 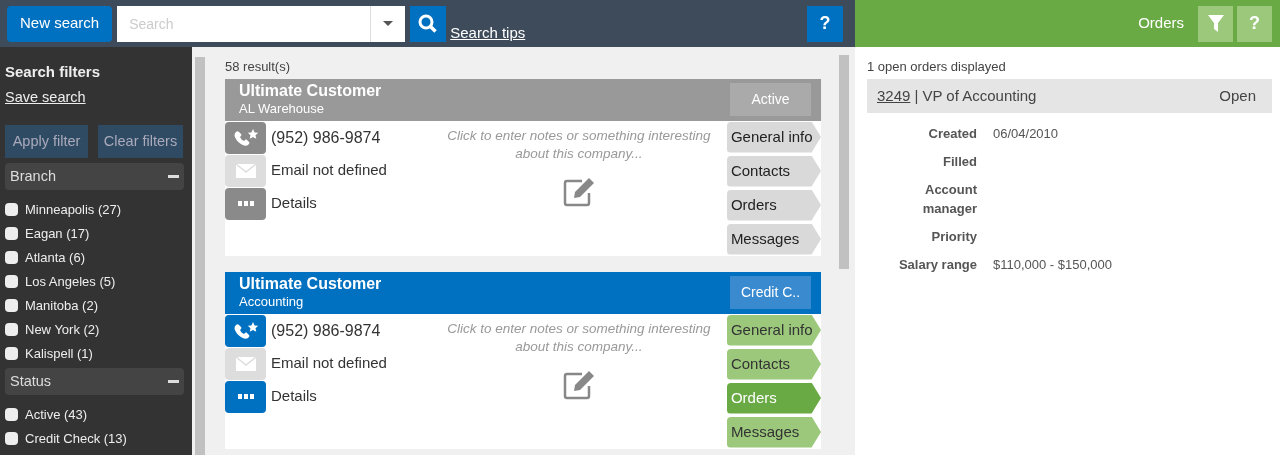 I want to click on sidebar-title: Search filters, so click(x=53, y=72).